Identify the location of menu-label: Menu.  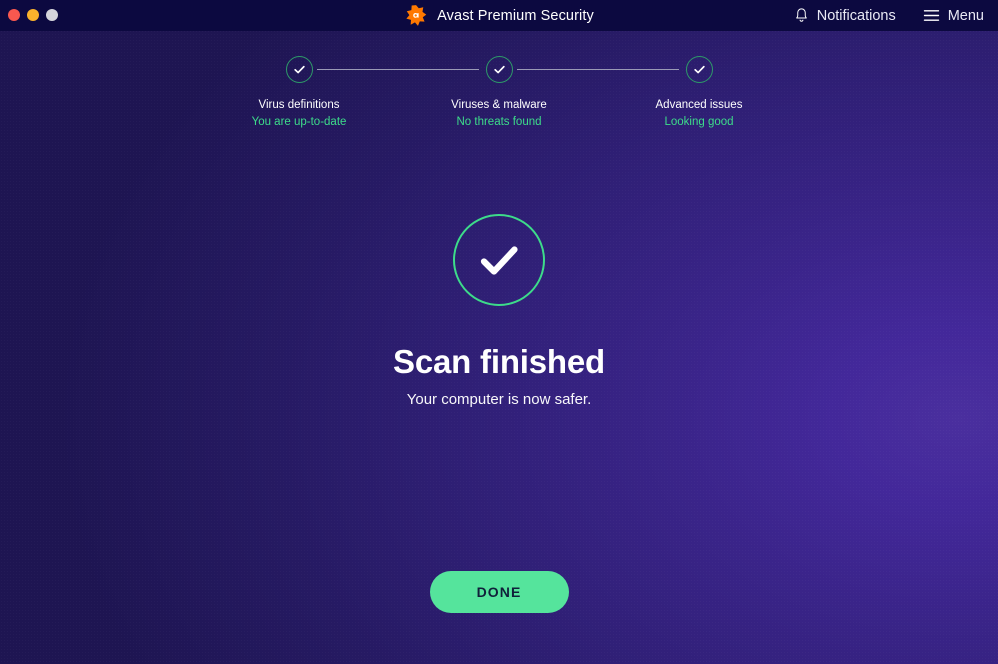
(965, 15).